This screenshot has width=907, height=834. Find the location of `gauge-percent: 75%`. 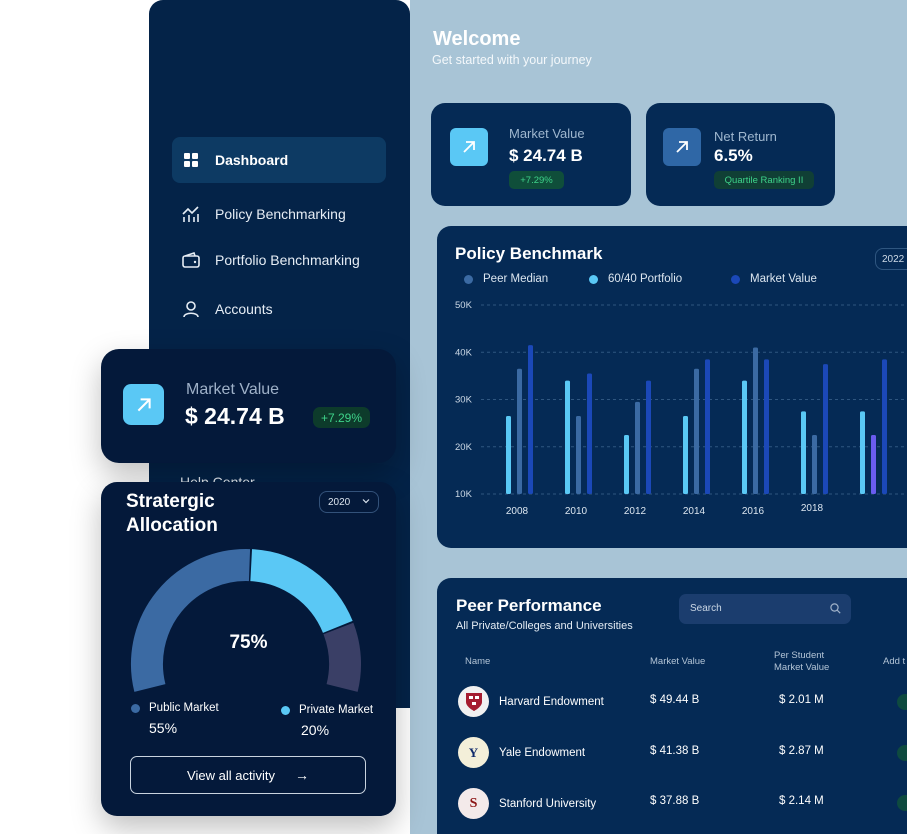

gauge-percent: 75% is located at coordinates (248, 642).